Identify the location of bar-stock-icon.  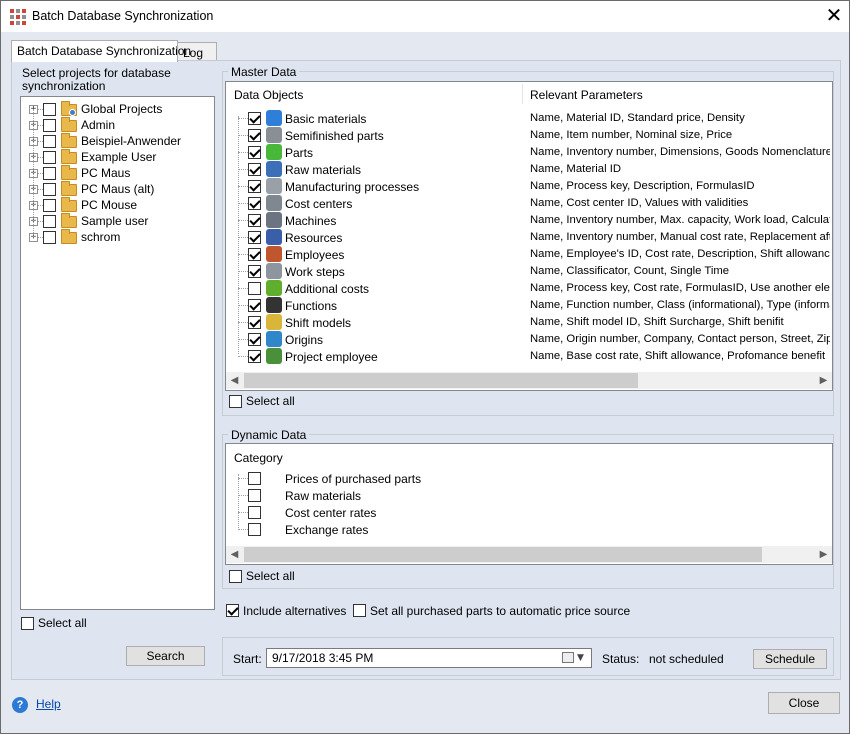
(274, 135).